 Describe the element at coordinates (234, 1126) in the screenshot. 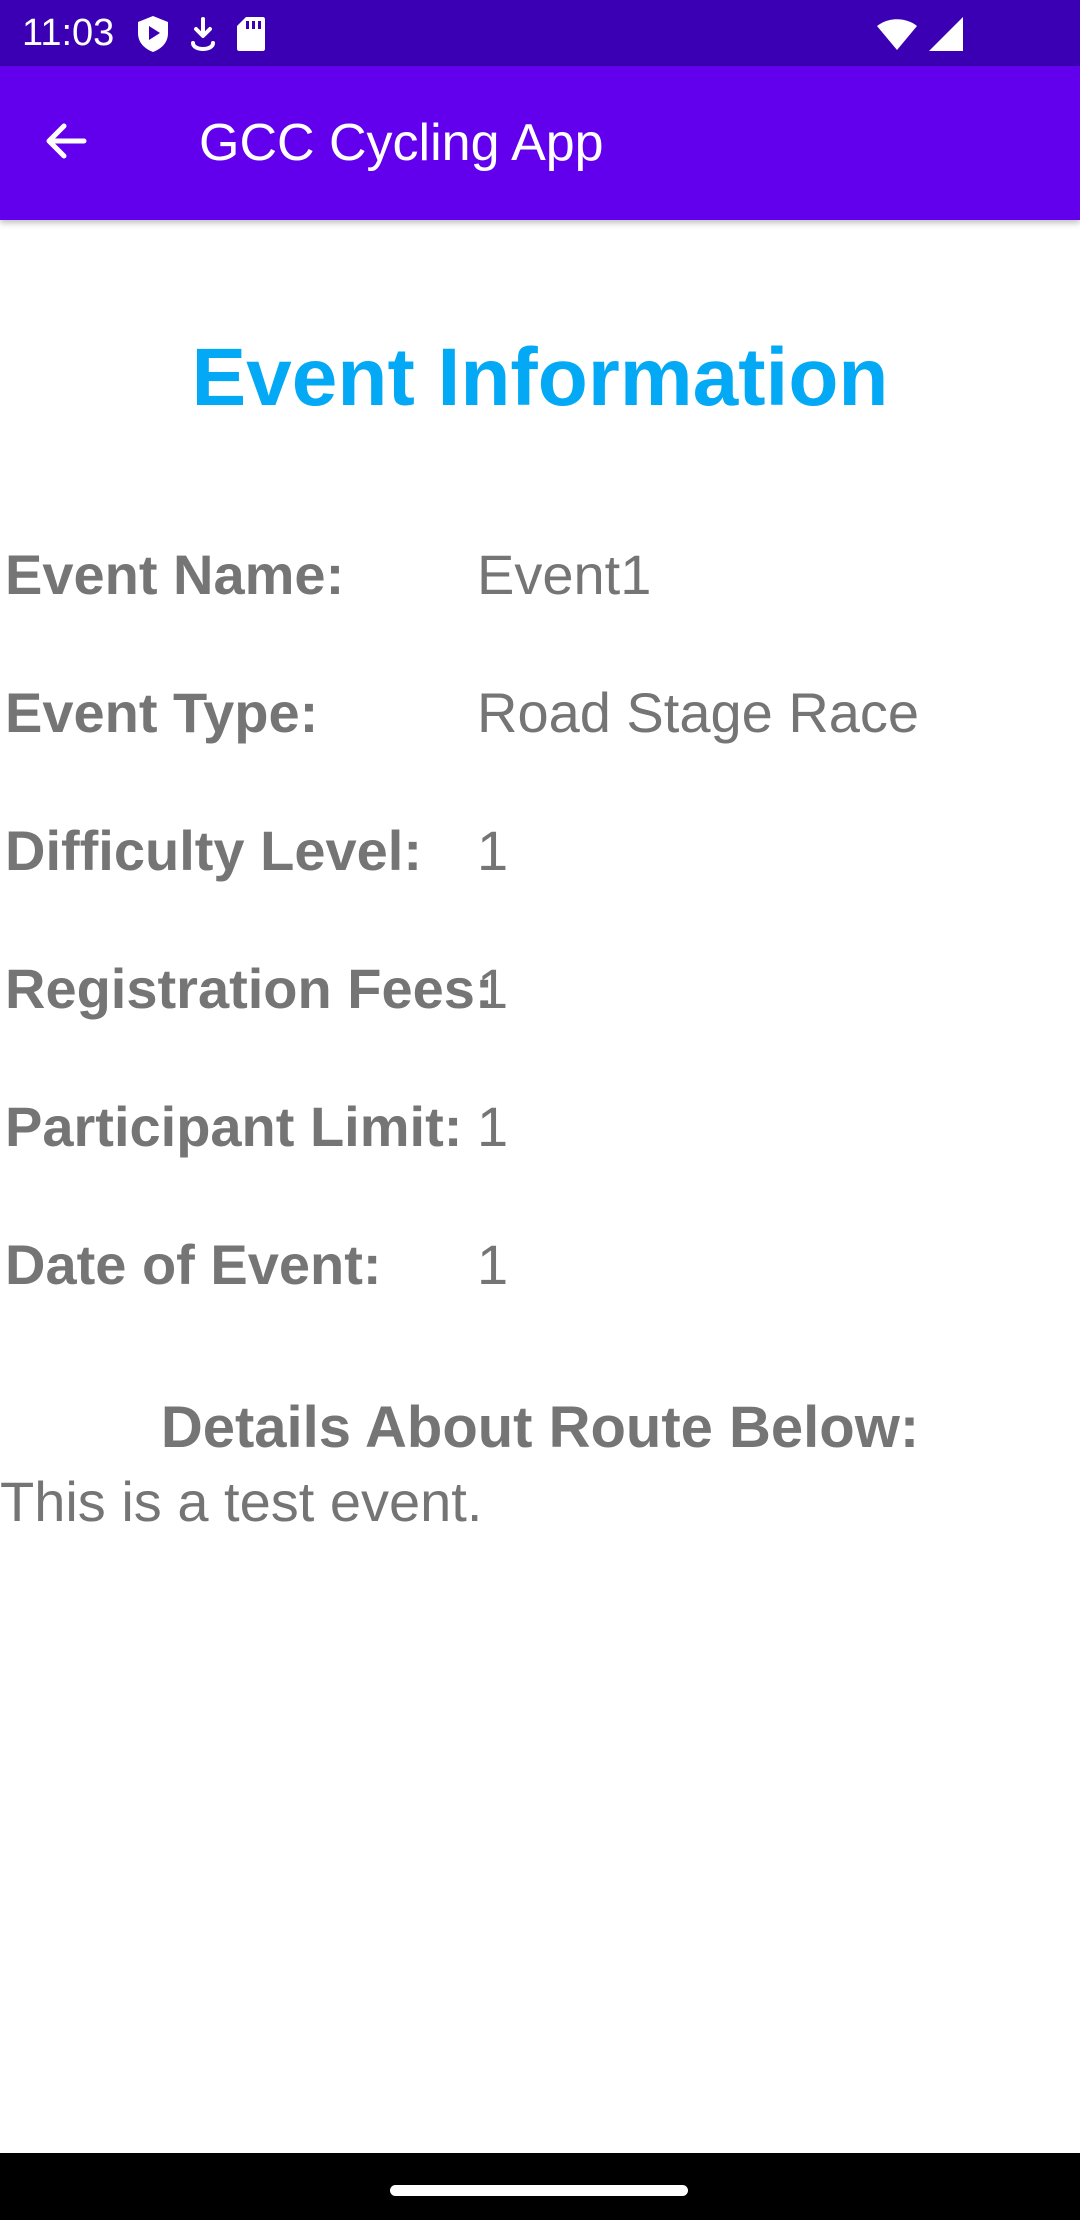

I see `participant-limit-label: Participant Limit:` at that location.